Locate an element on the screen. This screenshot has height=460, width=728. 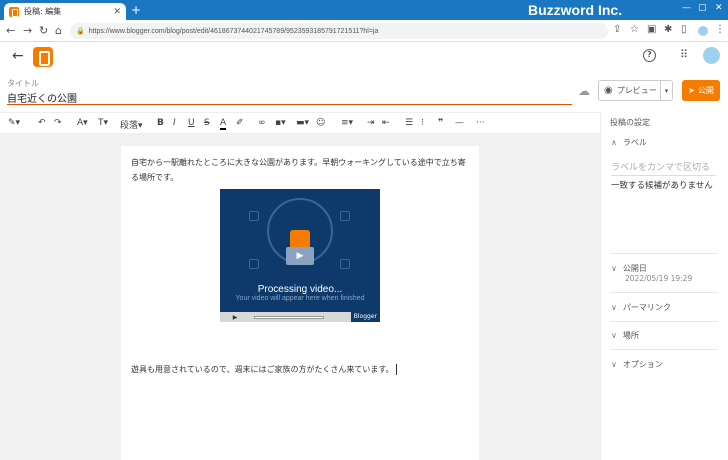
permalink-title: パーマリンク is located at coordinates (646, 307).